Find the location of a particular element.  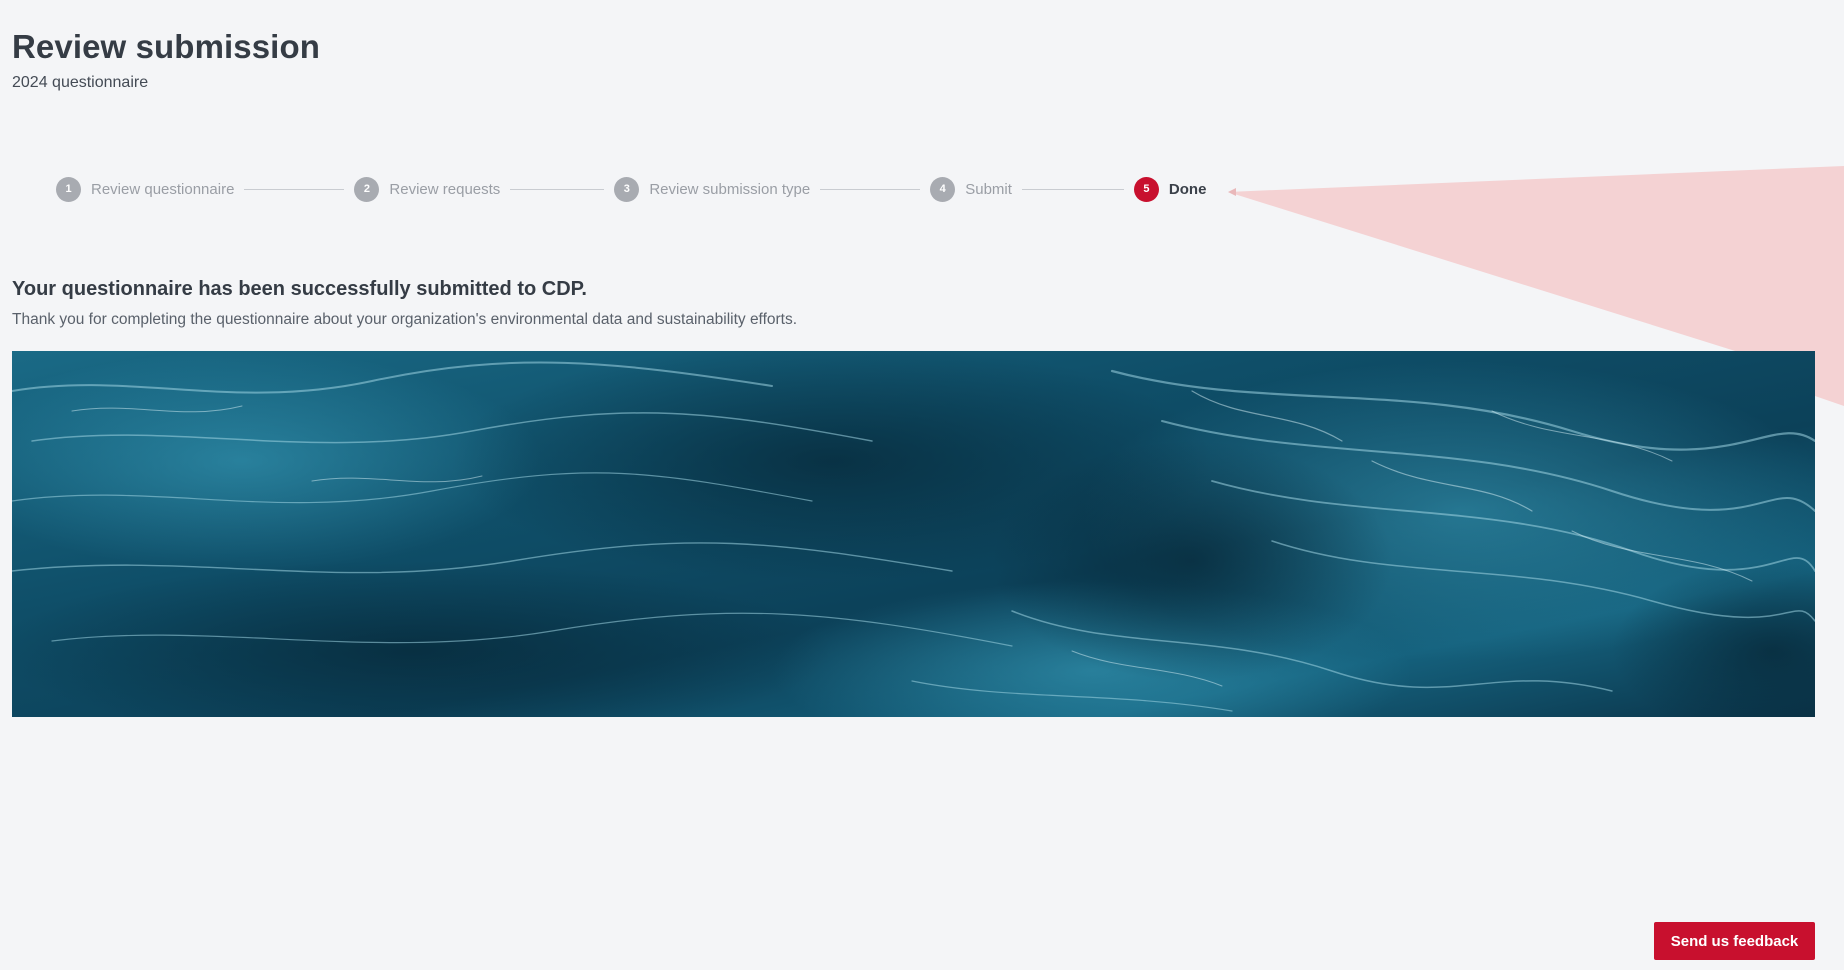

step-number-badge: 2 is located at coordinates (367, 189).